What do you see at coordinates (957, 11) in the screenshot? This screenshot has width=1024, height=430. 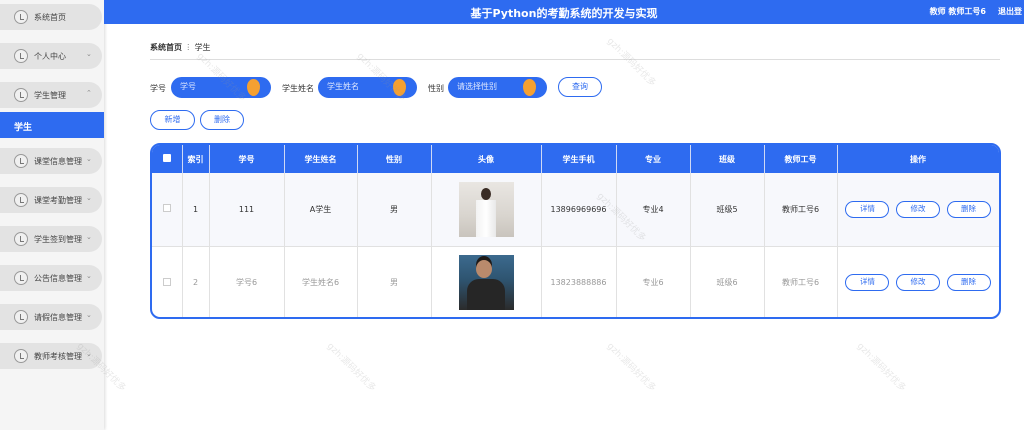 I see `user-info: 教师 教师工号6` at bounding box center [957, 11].